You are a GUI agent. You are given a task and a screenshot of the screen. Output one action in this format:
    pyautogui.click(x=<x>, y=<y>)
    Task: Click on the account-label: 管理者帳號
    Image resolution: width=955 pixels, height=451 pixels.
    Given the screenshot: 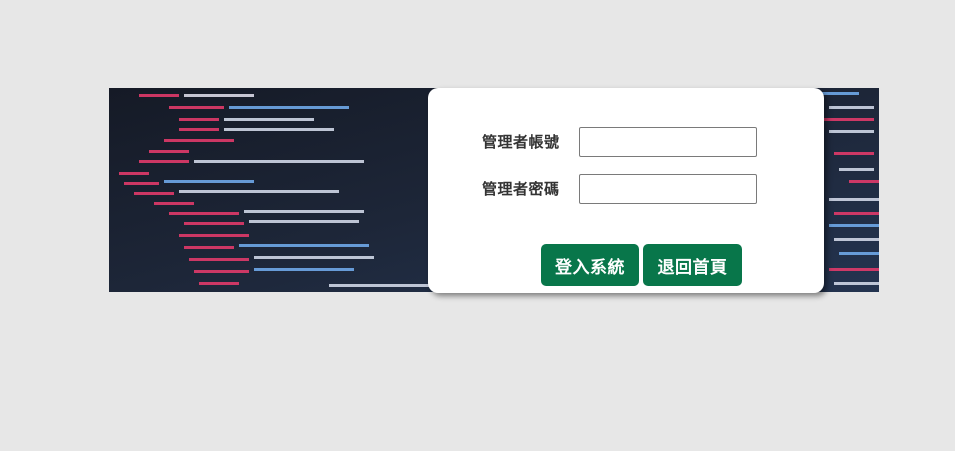 What is the action you would take?
    pyautogui.click(x=521, y=142)
    